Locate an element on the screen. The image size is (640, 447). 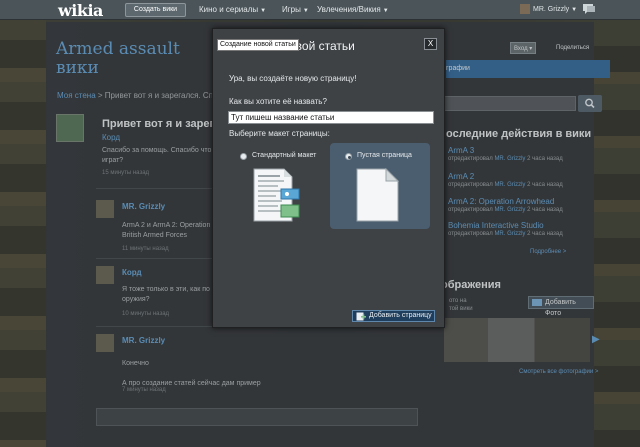
page-name-input is located at coordinates (331, 117).